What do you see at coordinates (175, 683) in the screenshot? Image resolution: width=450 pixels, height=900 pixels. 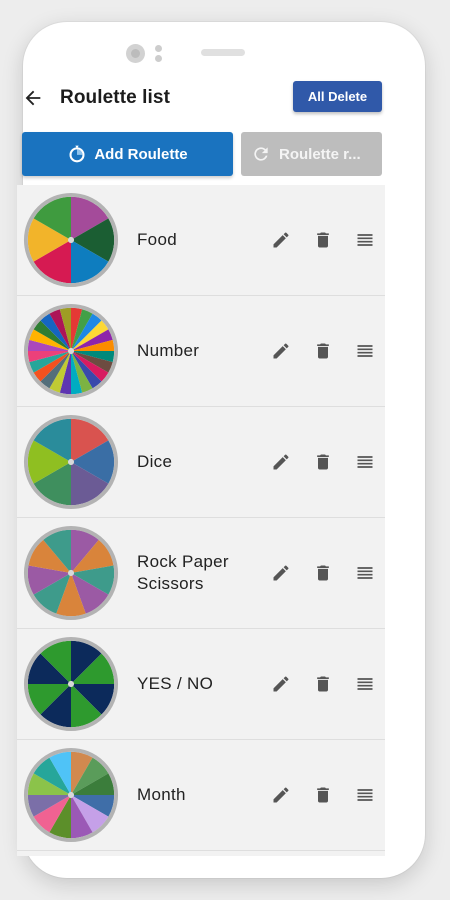 I see `roulette-name: YES / NO` at bounding box center [175, 683].